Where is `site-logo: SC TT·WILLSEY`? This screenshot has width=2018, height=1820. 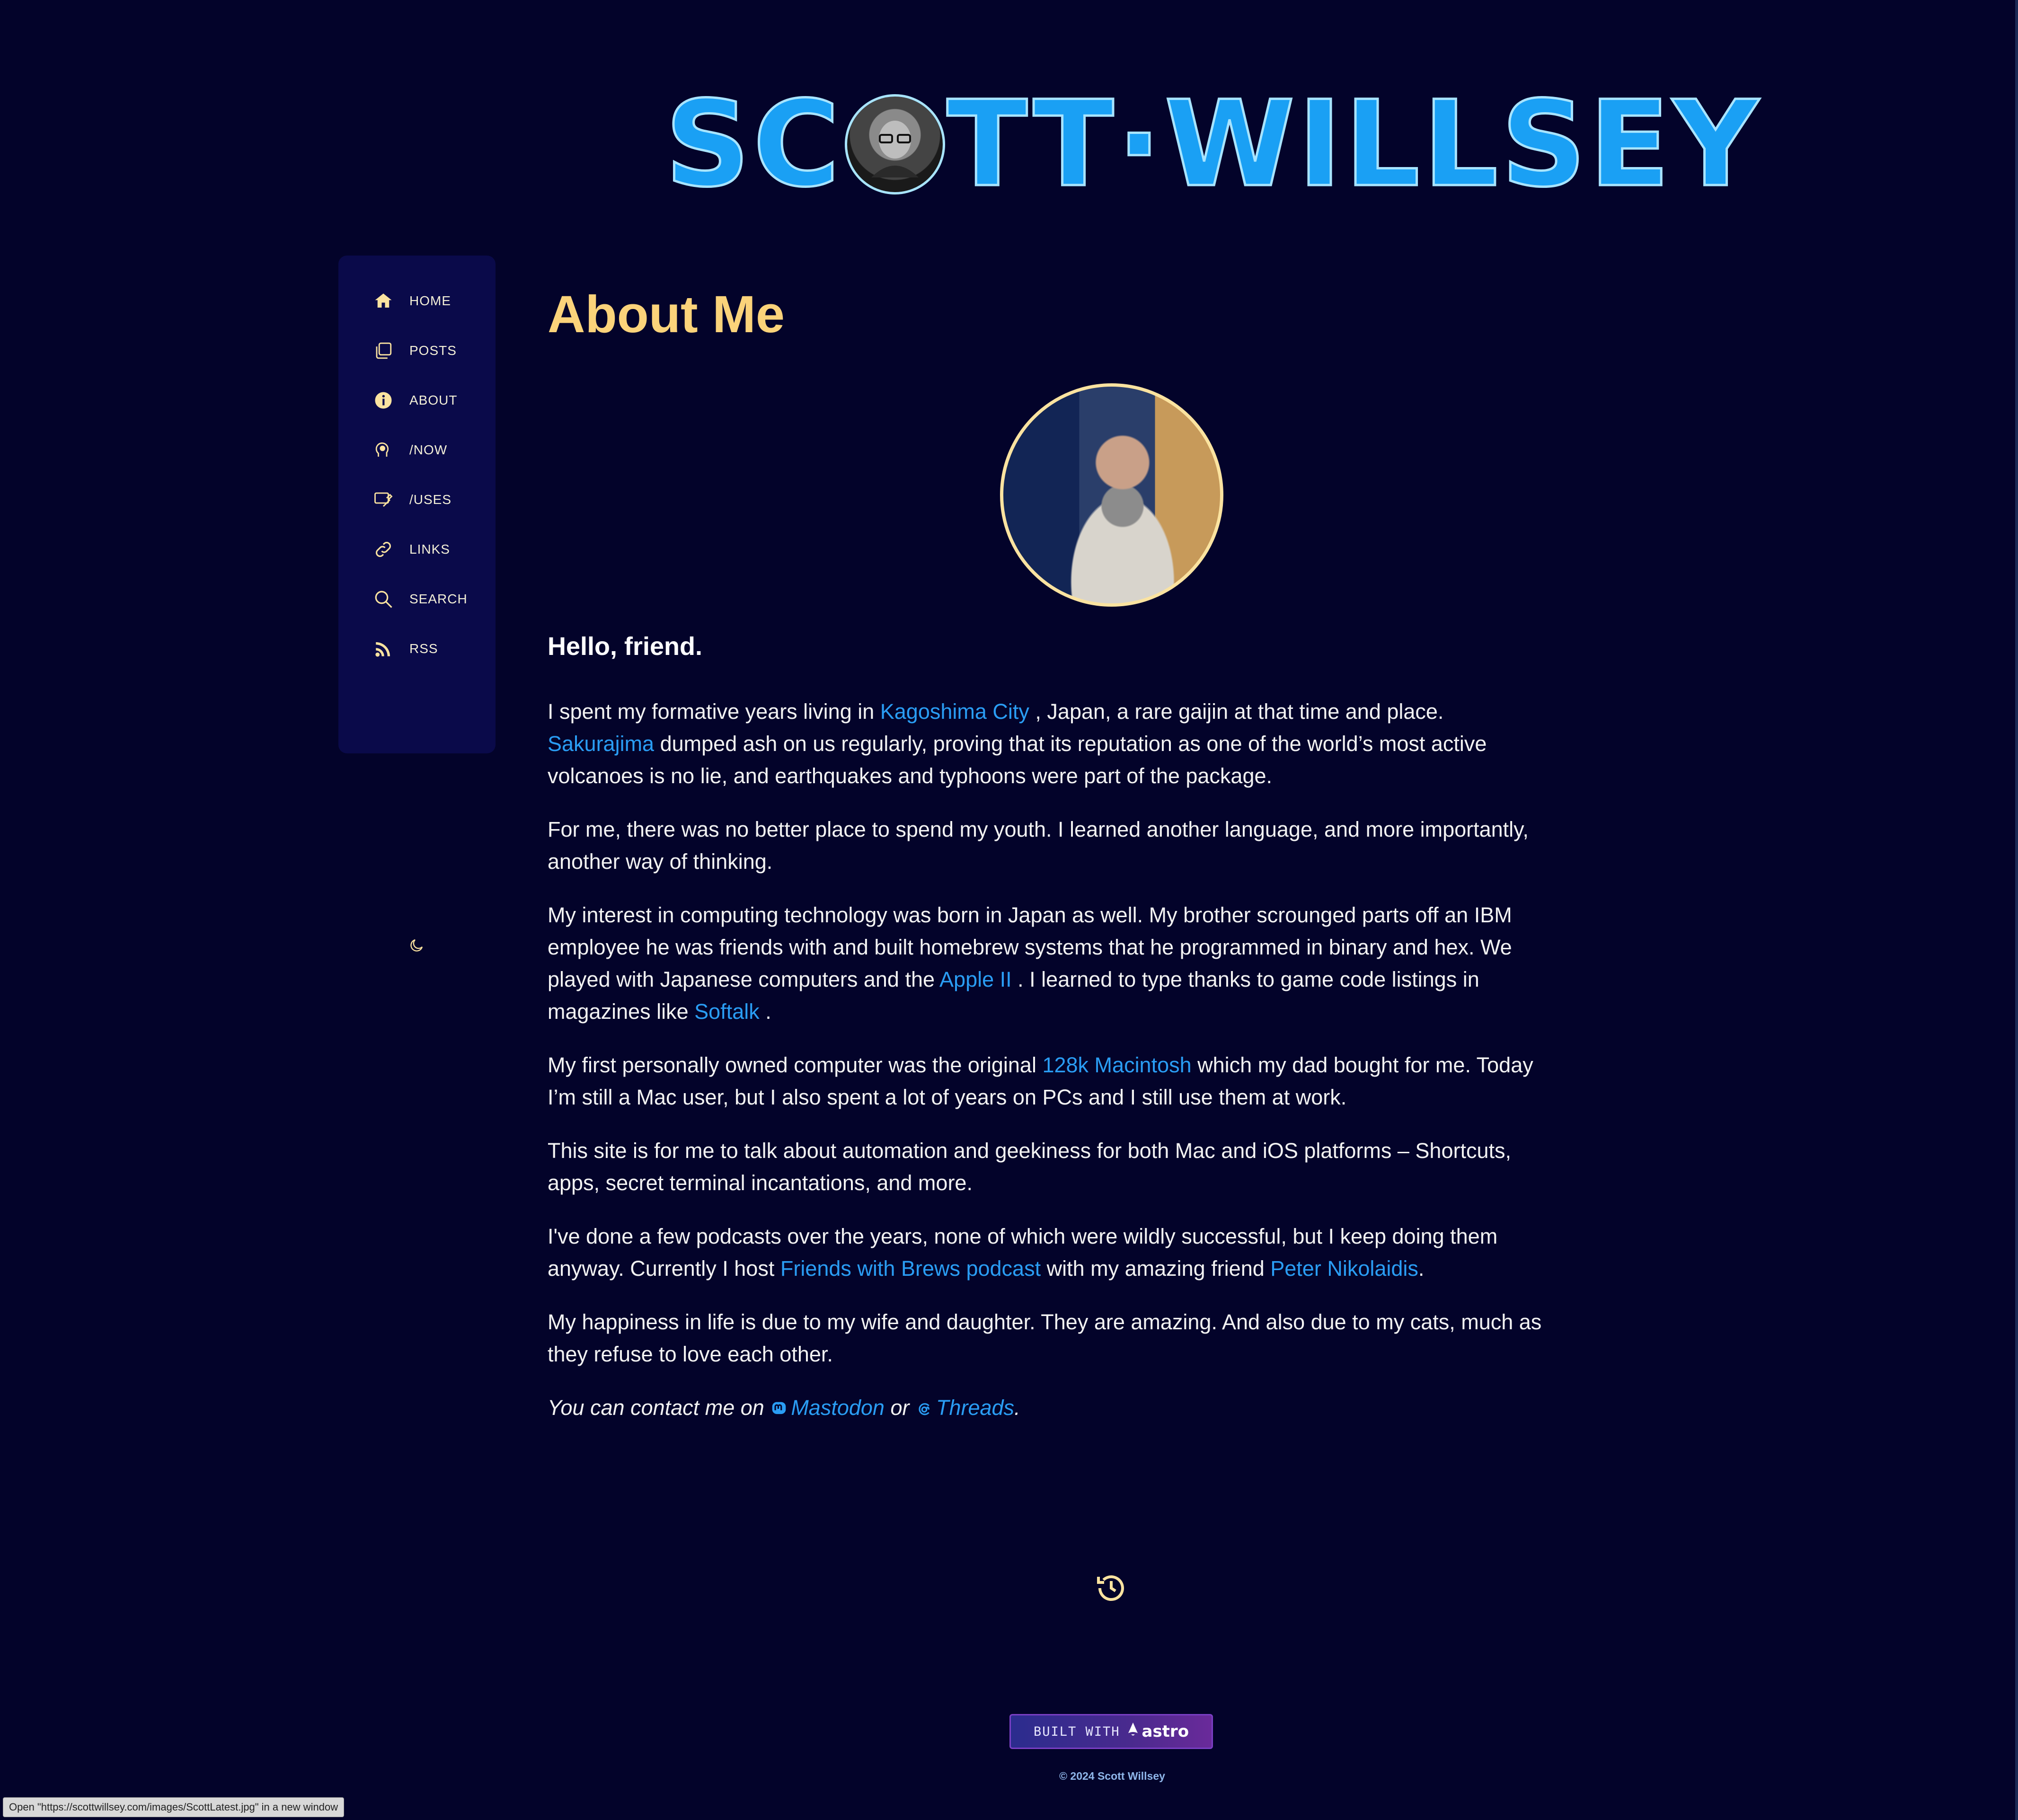
site-logo: SC TT·WILLSEY is located at coordinates (1212, 144).